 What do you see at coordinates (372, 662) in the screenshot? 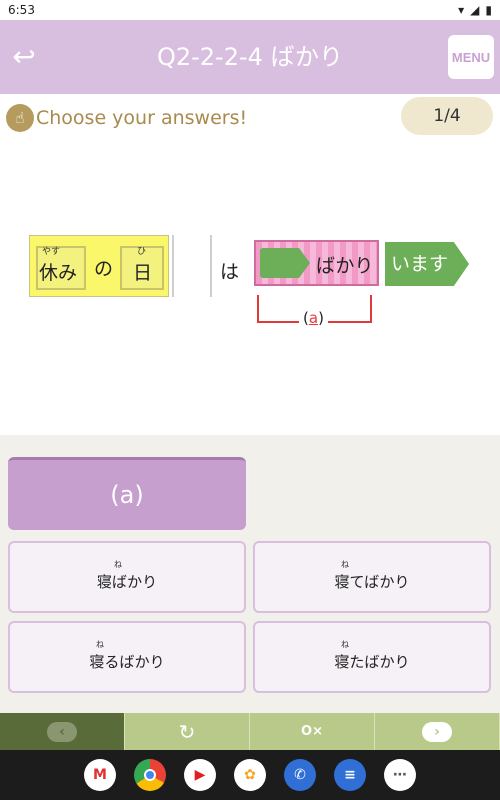
I see `choice-label: 寝たばかり` at bounding box center [372, 662].